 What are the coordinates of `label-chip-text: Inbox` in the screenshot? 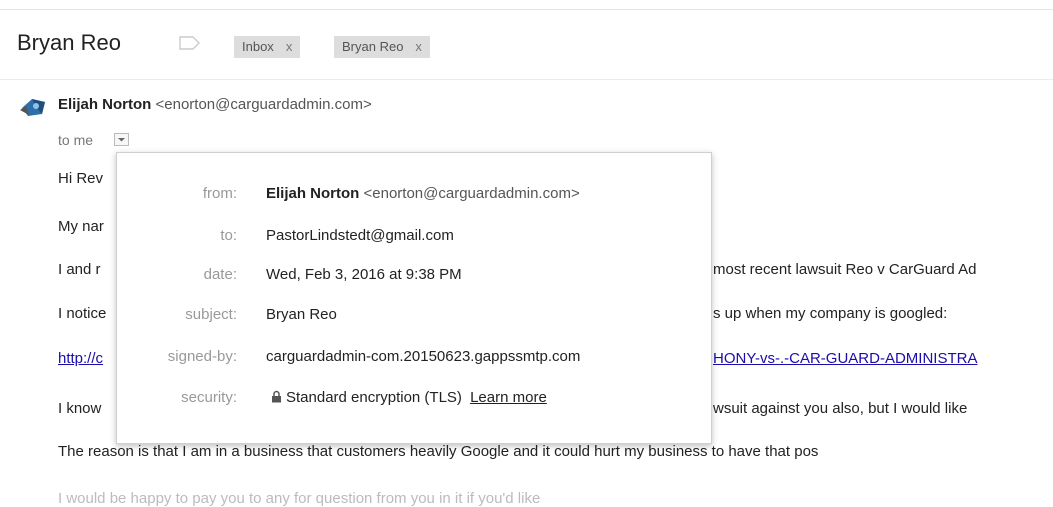 It's located at (258, 46).